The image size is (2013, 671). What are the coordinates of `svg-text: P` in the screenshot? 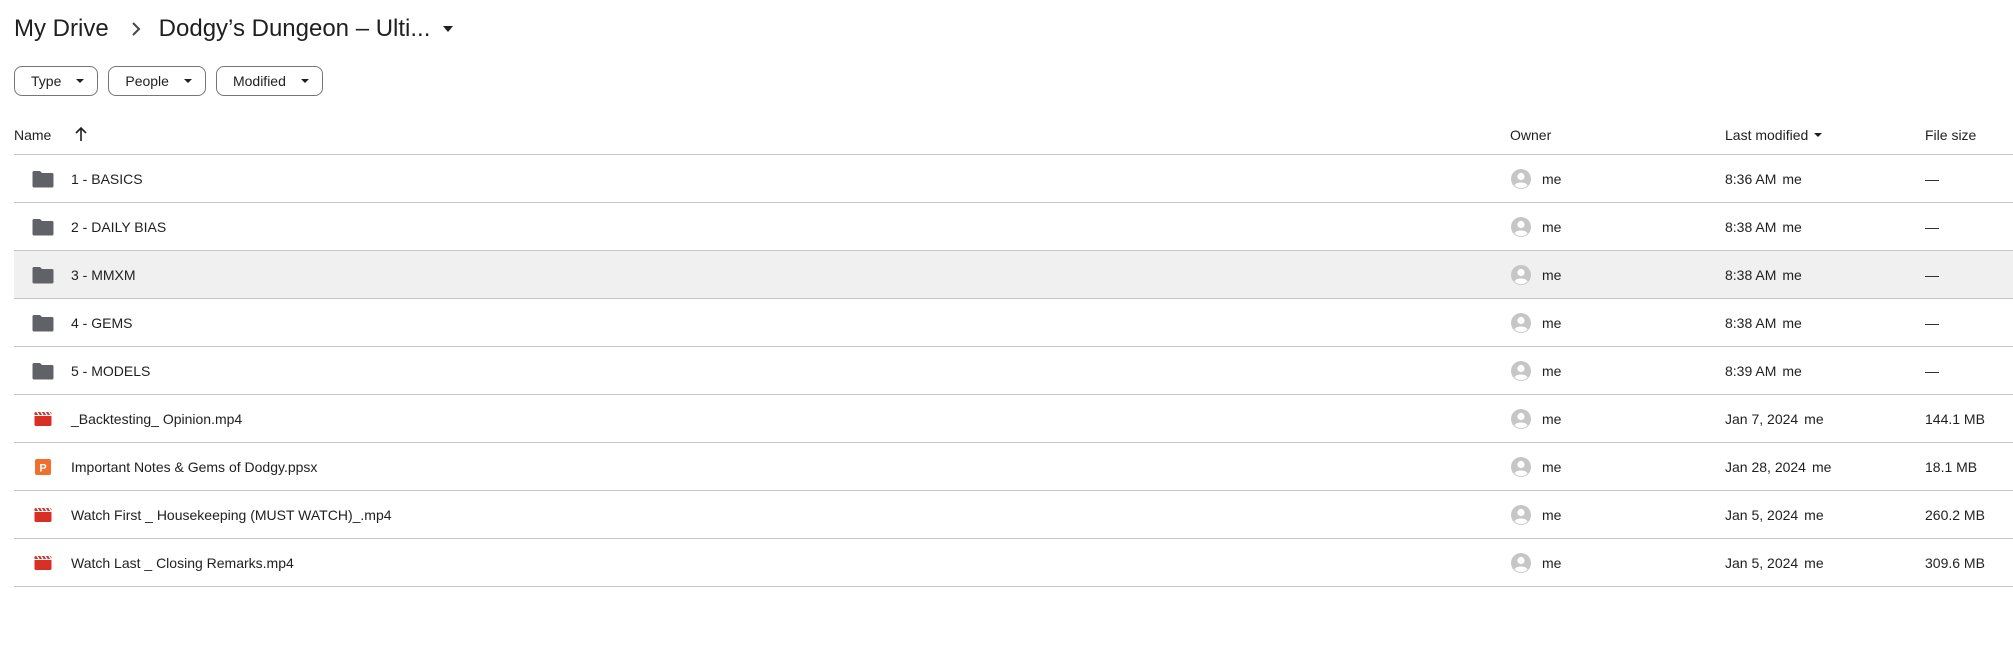 It's located at (42, 468).